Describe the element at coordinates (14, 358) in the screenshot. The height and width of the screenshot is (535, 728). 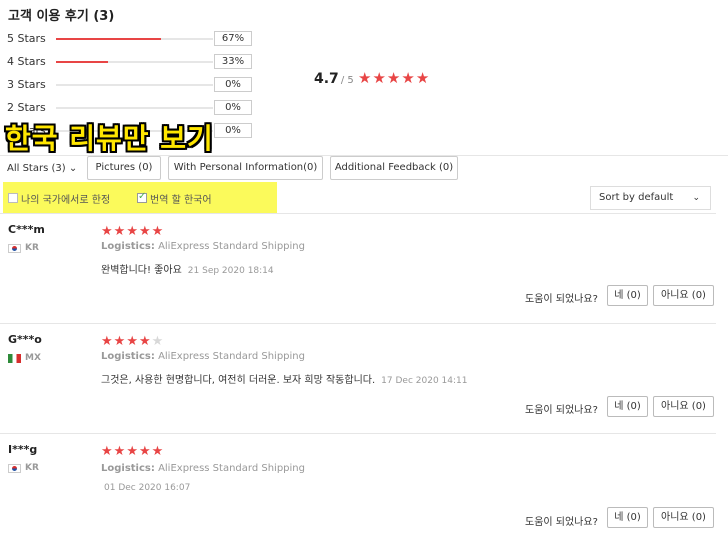
I see `flag-mx-icon` at that location.